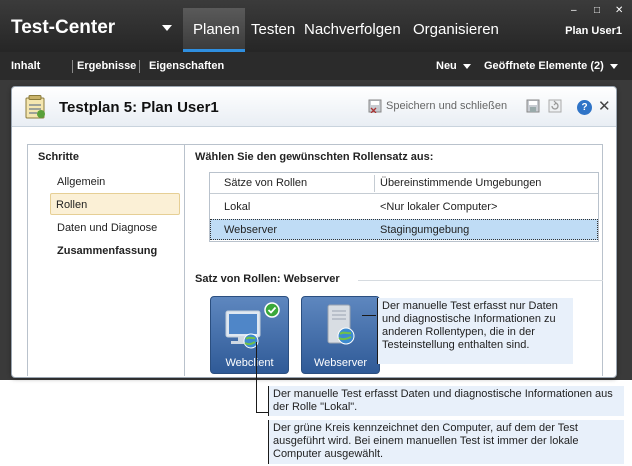 This screenshot has height=466, width=632. What do you see at coordinates (63, 27) in the screenshot?
I see `app-title: Test-Center` at bounding box center [63, 27].